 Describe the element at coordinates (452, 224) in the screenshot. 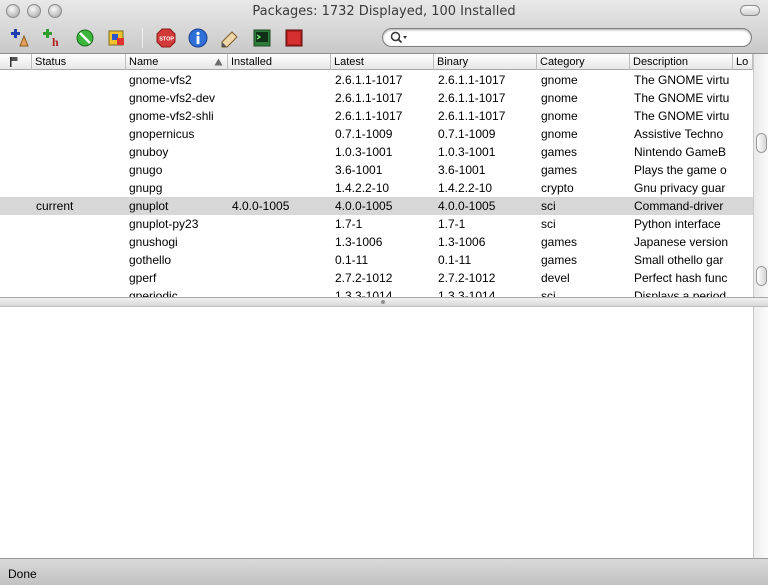

I see `cell-binary: 1.7-1` at that location.